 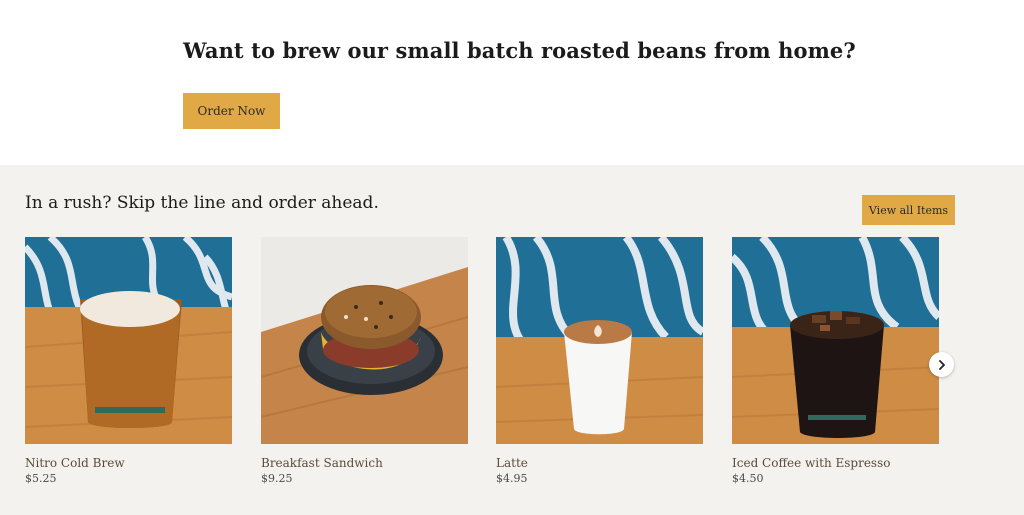 What do you see at coordinates (835, 340) in the screenshot?
I see `iced-coffee-image` at bounding box center [835, 340].